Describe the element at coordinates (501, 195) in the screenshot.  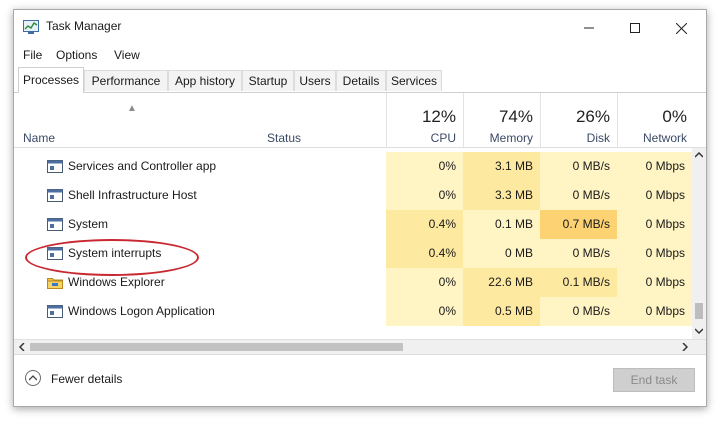
I see `memory-value: 3.3 MB` at that location.